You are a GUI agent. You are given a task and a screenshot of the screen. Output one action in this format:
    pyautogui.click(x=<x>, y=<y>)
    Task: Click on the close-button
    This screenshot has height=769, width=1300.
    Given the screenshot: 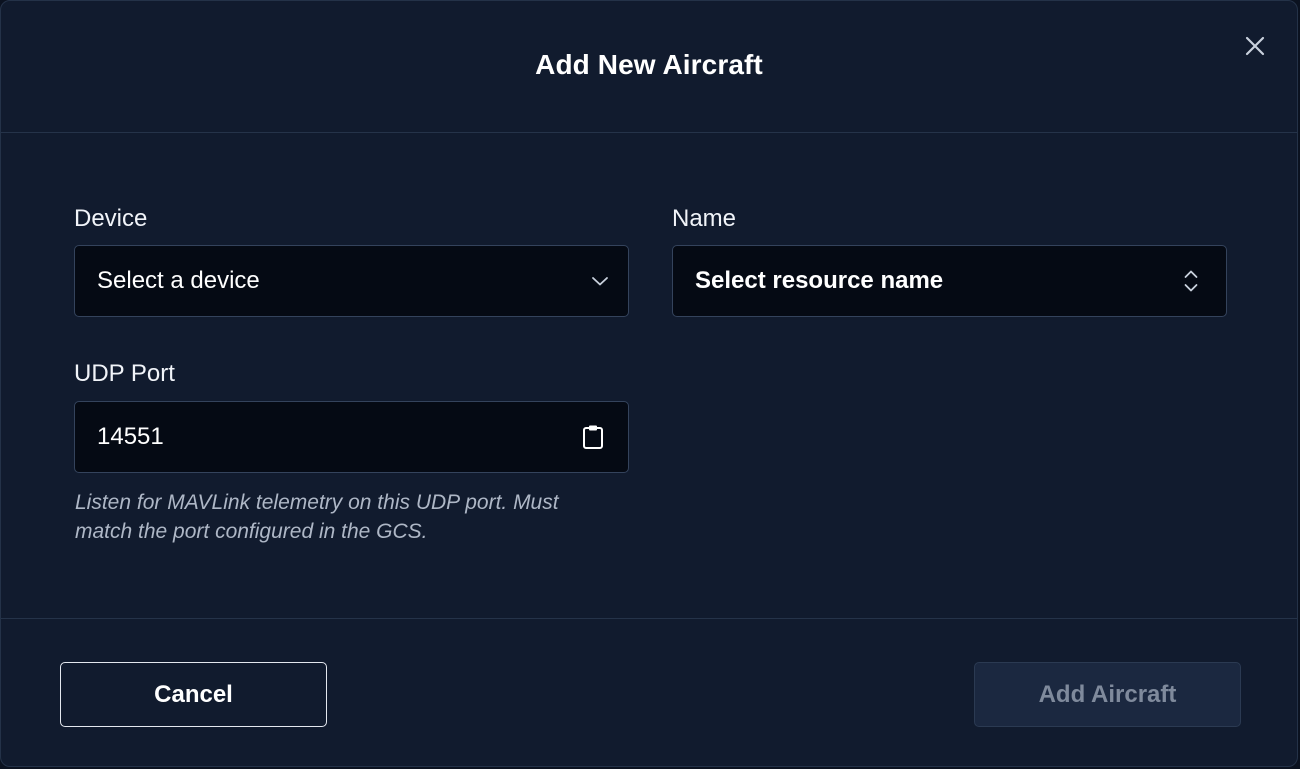 What is the action you would take?
    pyautogui.click(x=1255, y=46)
    